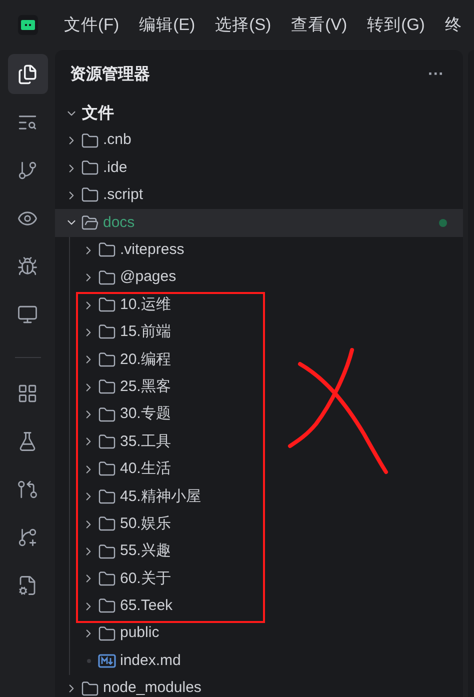 Image resolution: width=474 pixels, height=697 pixels. I want to click on item-label: .cnb, so click(117, 140).